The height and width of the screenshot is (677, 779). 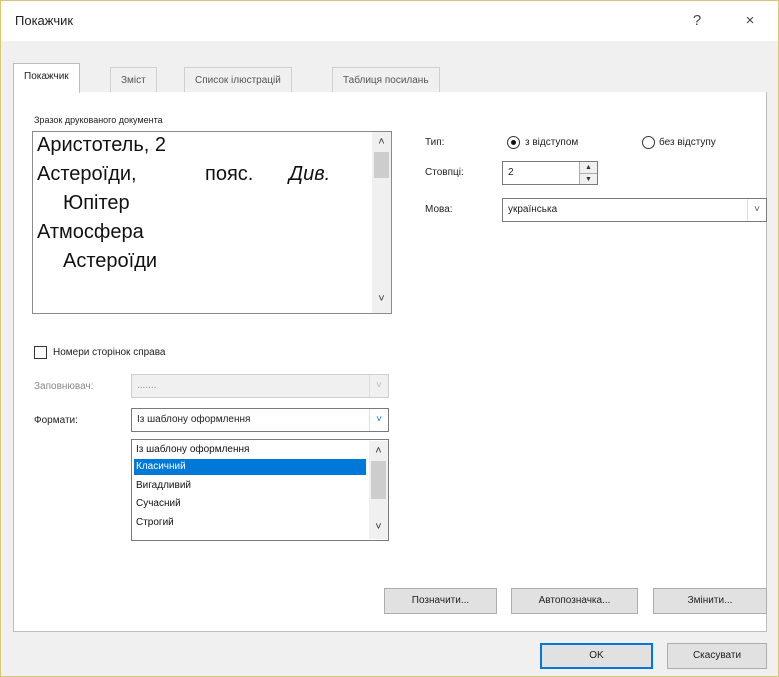 I want to click on columns-value: 2, so click(x=511, y=172).